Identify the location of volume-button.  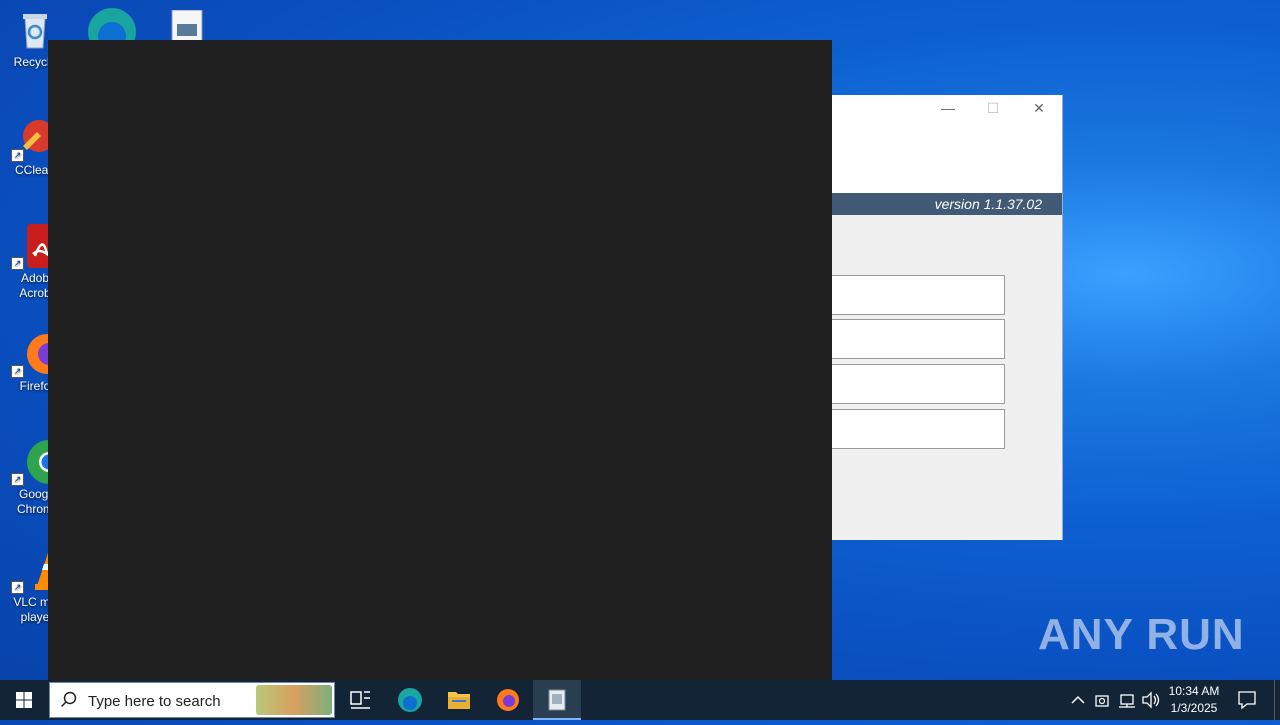
(1151, 701).